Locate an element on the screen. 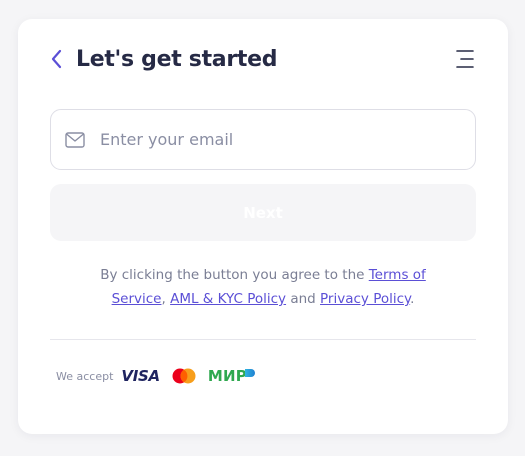  we-accept-label: We accept is located at coordinates (85, 376).